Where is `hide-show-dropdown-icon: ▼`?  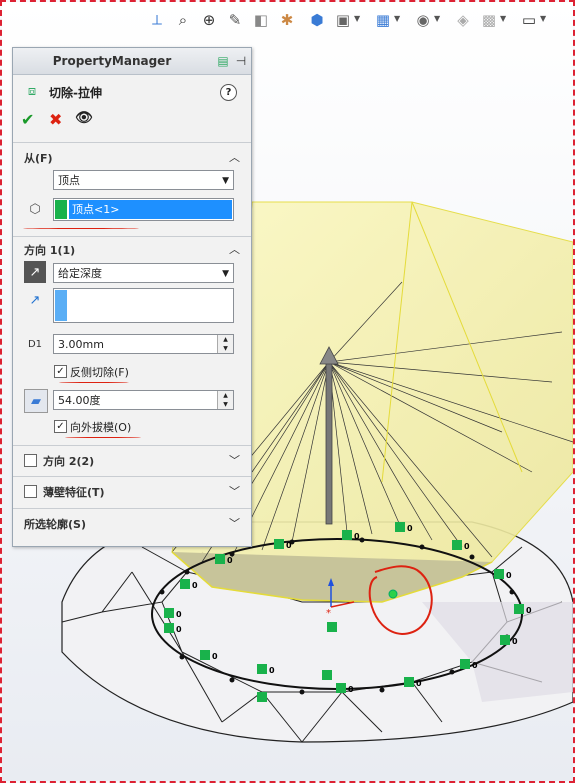
hide-show-dropdown-icon: ▼ is located at coordinates (397, 18).